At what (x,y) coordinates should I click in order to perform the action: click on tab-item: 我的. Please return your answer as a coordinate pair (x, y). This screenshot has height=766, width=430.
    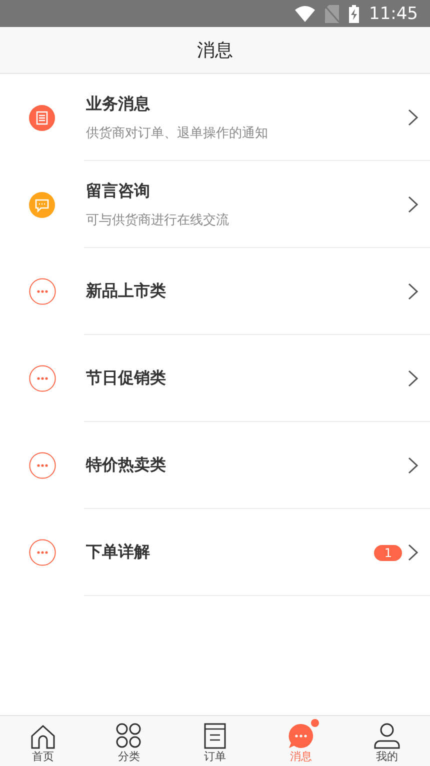
    Looking at the image, I should click on (387, 741).